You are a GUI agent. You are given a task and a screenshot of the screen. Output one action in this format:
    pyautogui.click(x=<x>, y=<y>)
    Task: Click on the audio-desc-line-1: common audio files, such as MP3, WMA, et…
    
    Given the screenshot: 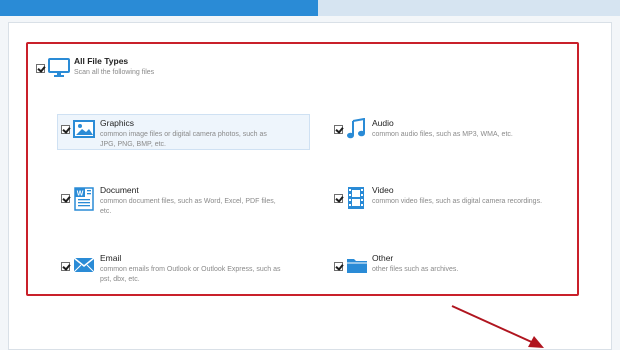 What is the action you would take?
    pyautogui.click(x=442, y=134)
    